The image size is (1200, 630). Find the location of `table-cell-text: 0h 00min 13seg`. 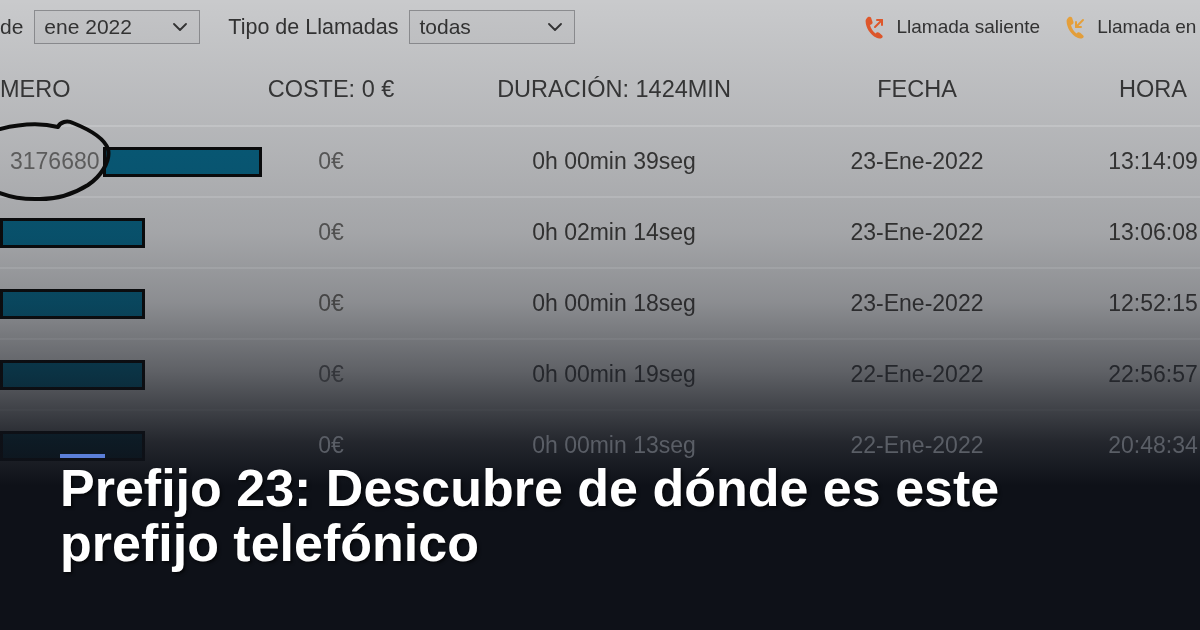

table-cell-text: 0h 00min 13seg is located at coordinates (614, 446).